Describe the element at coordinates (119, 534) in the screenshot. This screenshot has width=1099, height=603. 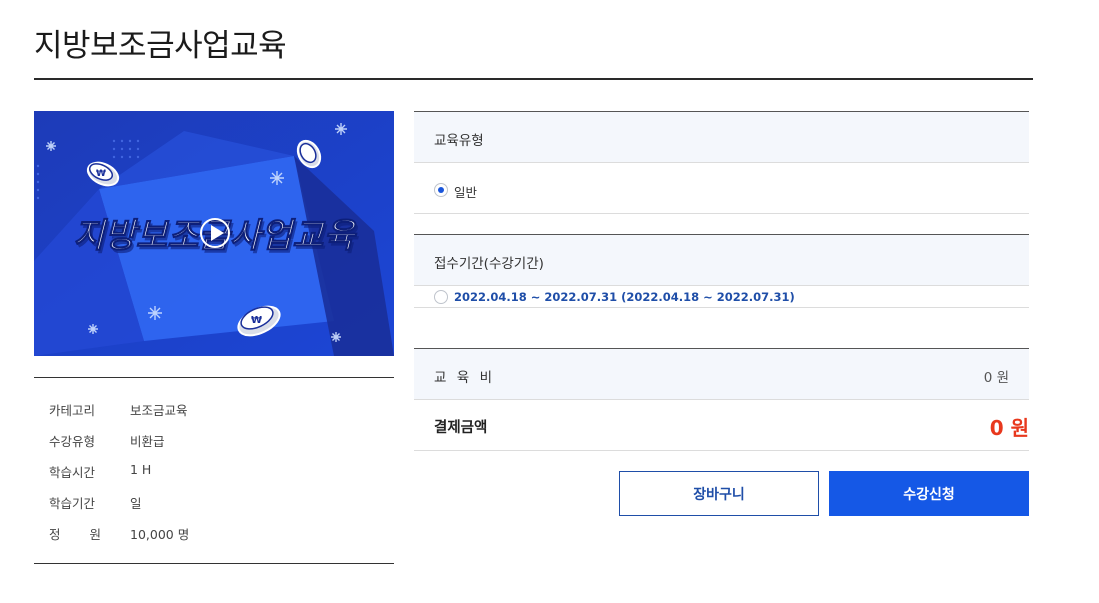
I see `info-row-capacity: 정원 10,000 명` at that location.